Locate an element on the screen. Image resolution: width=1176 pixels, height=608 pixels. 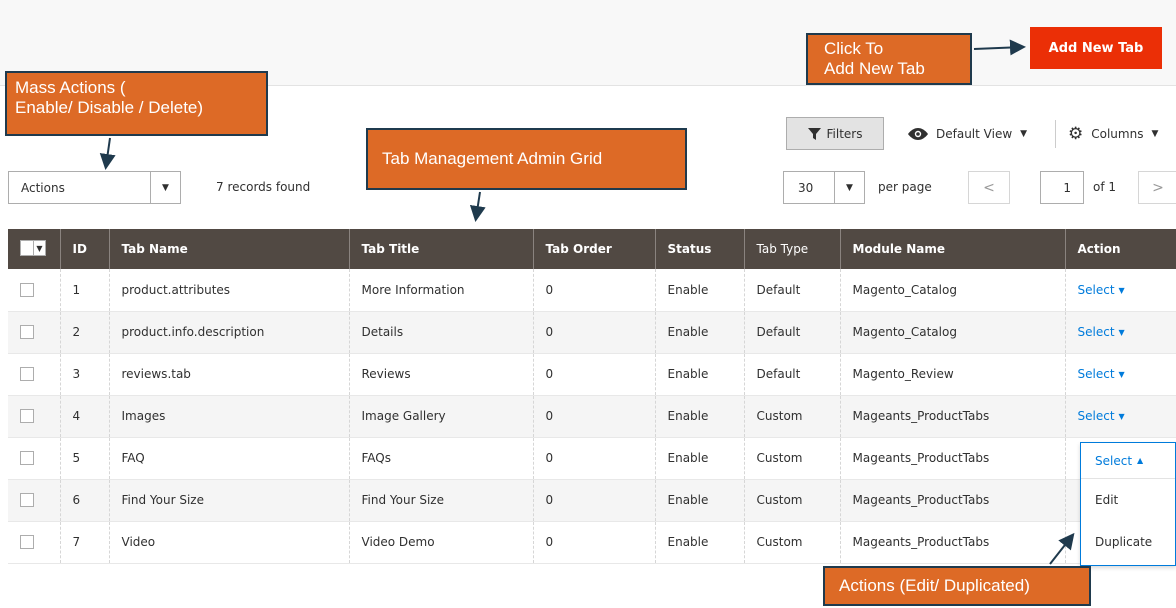
mass-actions-callout: Mass Actions ( Enable/ Disable / Delete) is located at coordinates (136, 103).